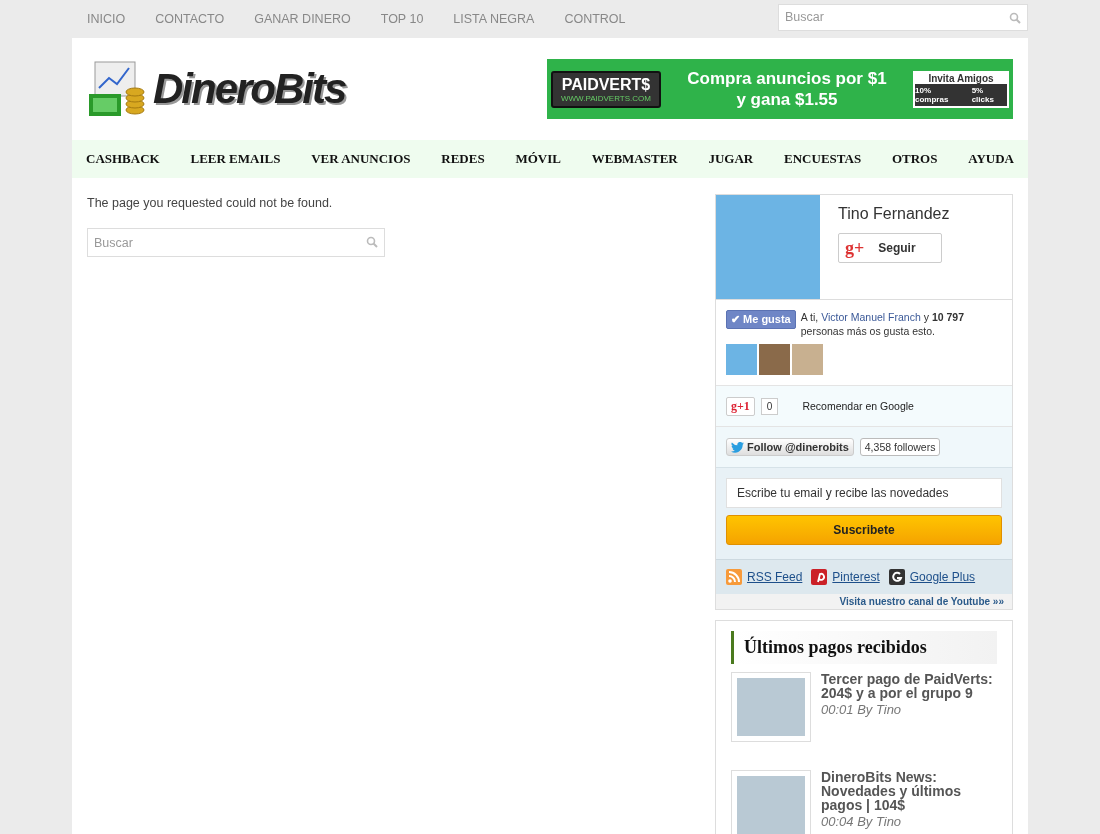  Describe the element at coordinates (819, 577) in the screenshot. I see `pinterest-icon` at that location.